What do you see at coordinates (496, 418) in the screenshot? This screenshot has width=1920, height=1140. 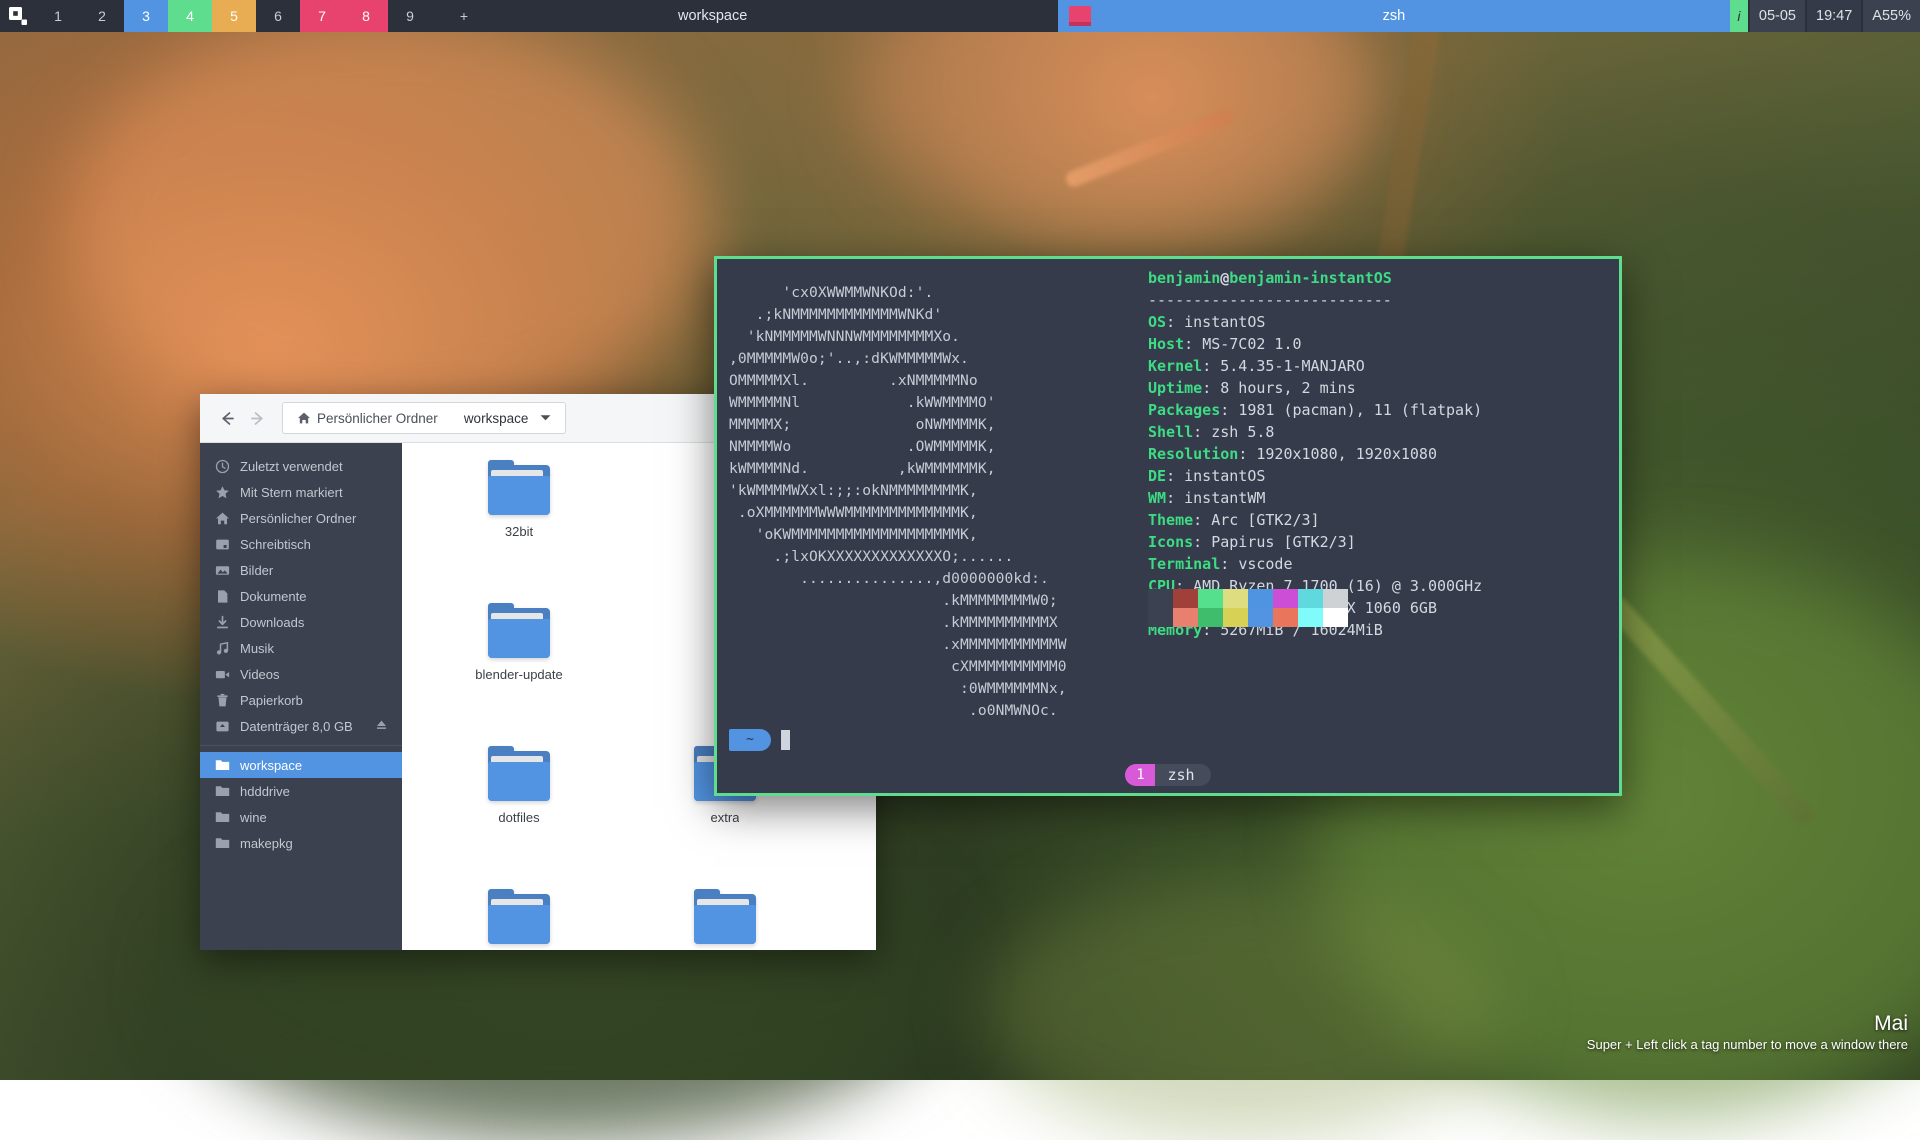 I see `breadcrumb-label-workspace: workspace` at bounding box center [496, 418].